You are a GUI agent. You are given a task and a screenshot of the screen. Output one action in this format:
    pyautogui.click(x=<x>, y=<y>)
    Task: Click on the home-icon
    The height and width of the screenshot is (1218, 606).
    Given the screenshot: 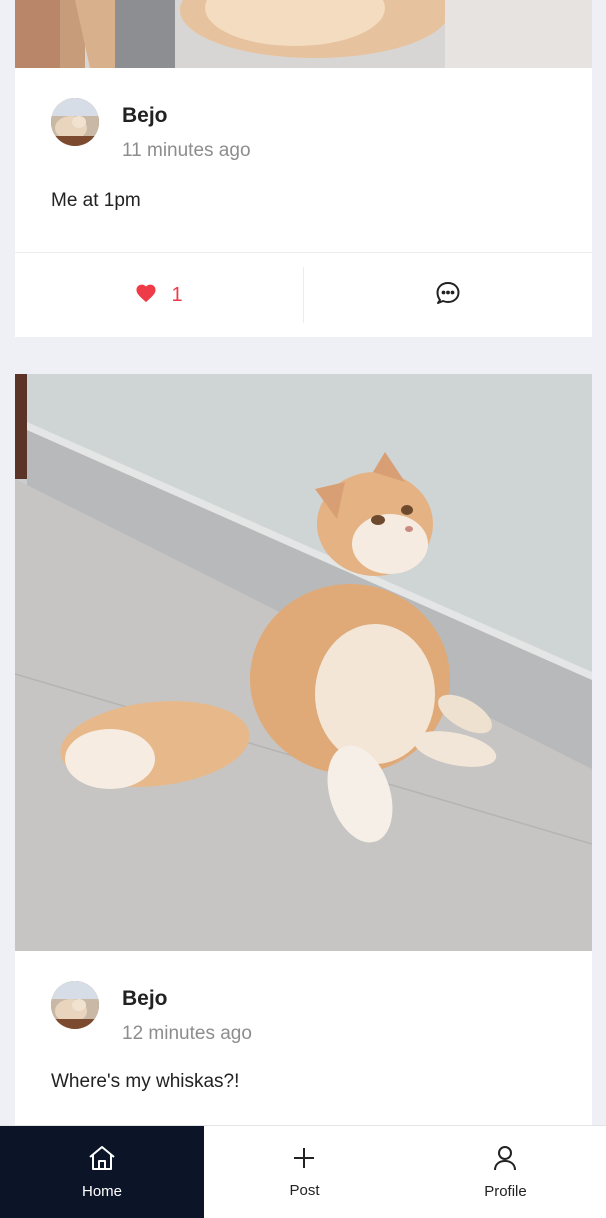 What is the action you would take?
    pyautogui.click(x=102, y=1164)
    